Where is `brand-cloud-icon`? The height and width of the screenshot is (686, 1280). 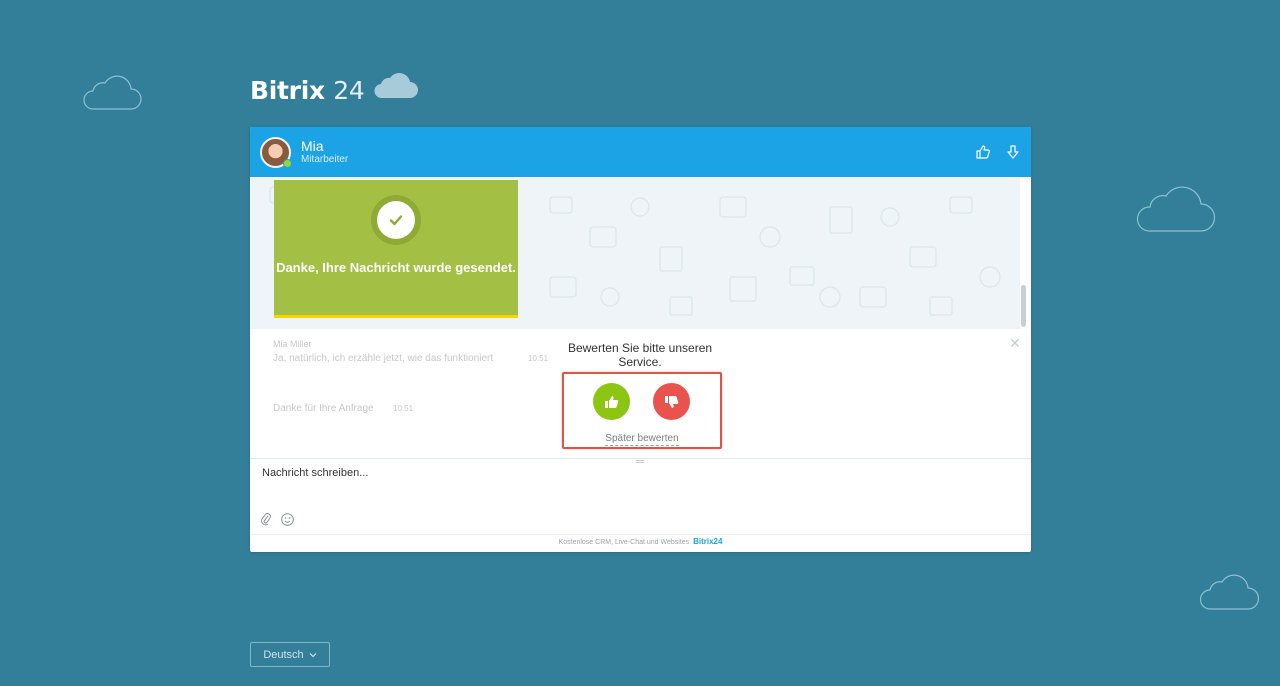
brand-cloud-icon is located at coordinates (396, 86).